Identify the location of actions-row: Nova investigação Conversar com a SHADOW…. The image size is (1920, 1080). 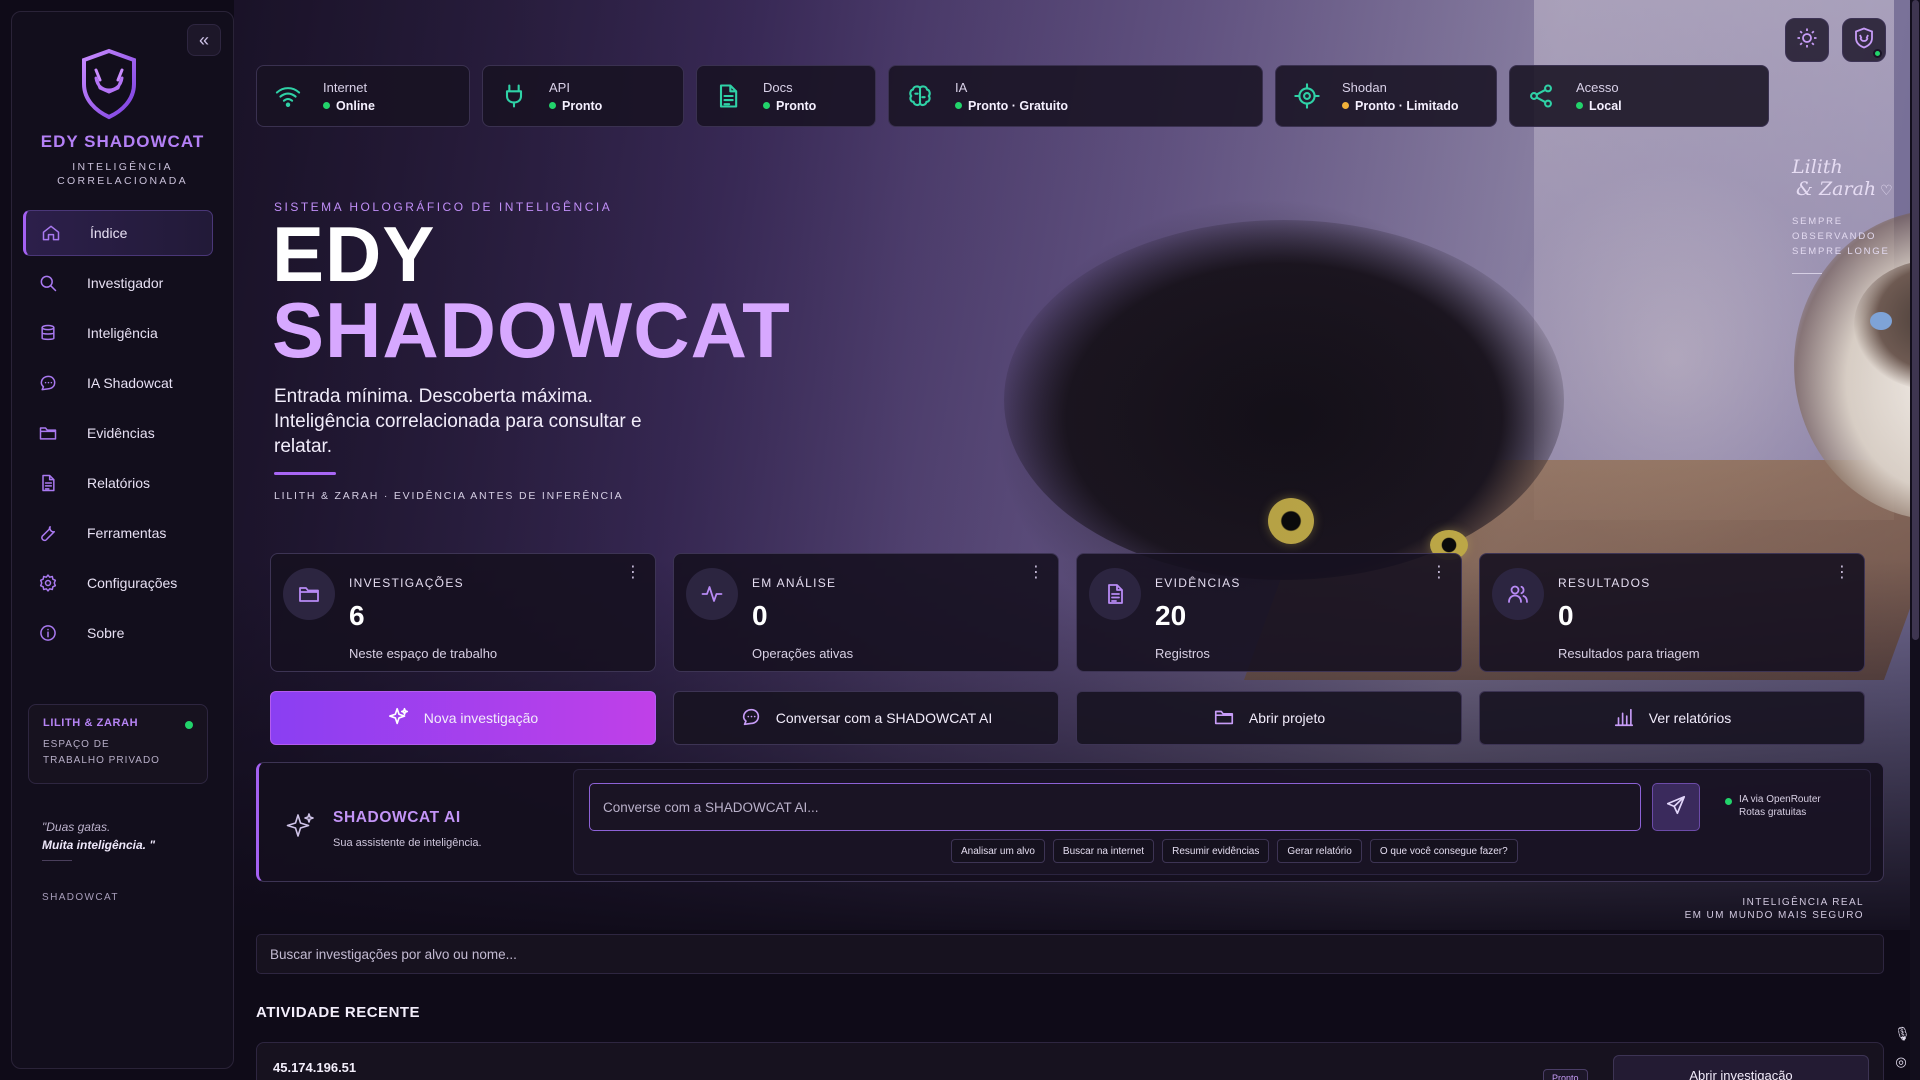
(1067, 718).